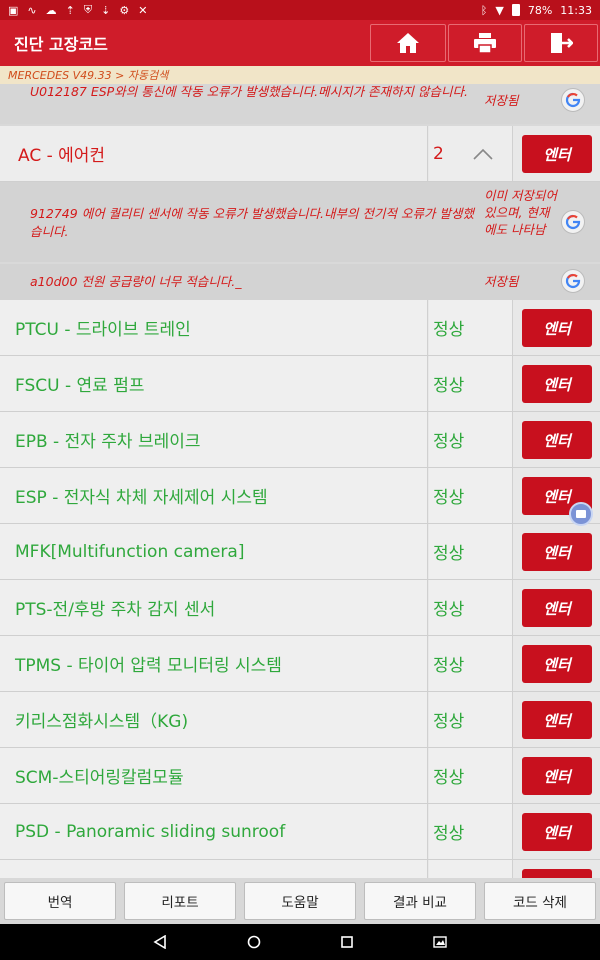 Image resolution: width=600 pixels, height=960 pixels. I want to click on system-row: MFK[Multifunction camera] 정상 엔터, so click(300, 552).